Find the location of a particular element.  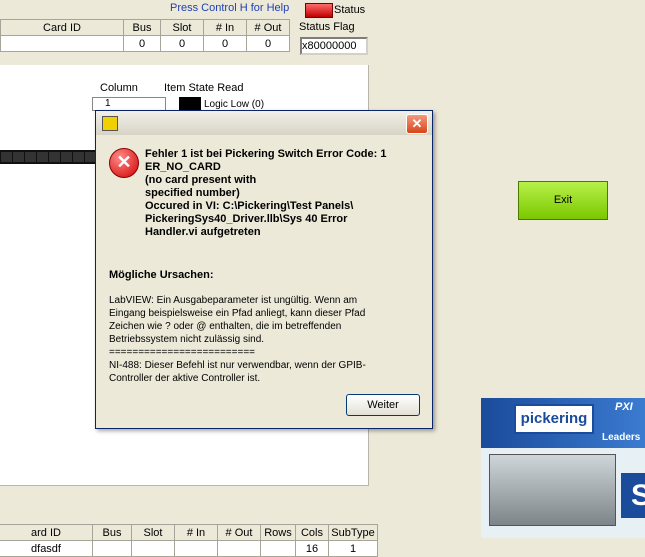

cell-out: 0 is located at coordinates (268, 43).